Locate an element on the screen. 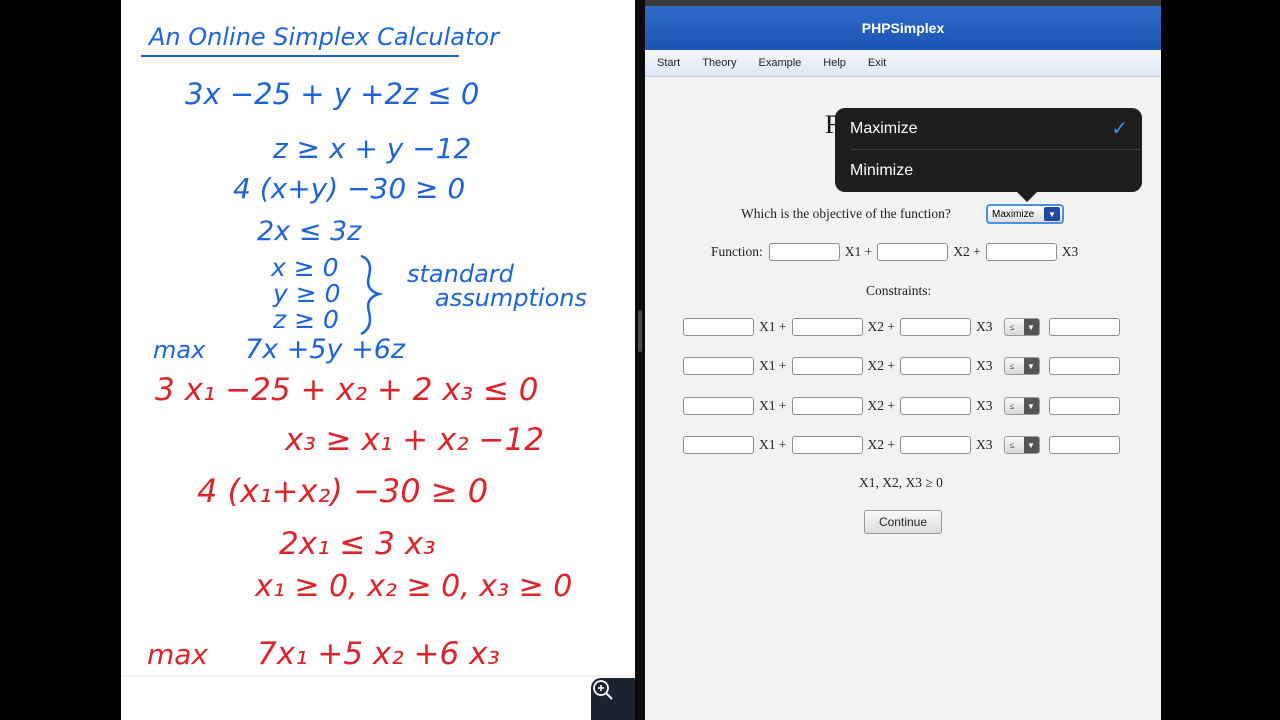  red-line-1: 3 x₁ −25 + x₂ + 2 x₃ ≤ 0 is located at coordinates (347, 390).